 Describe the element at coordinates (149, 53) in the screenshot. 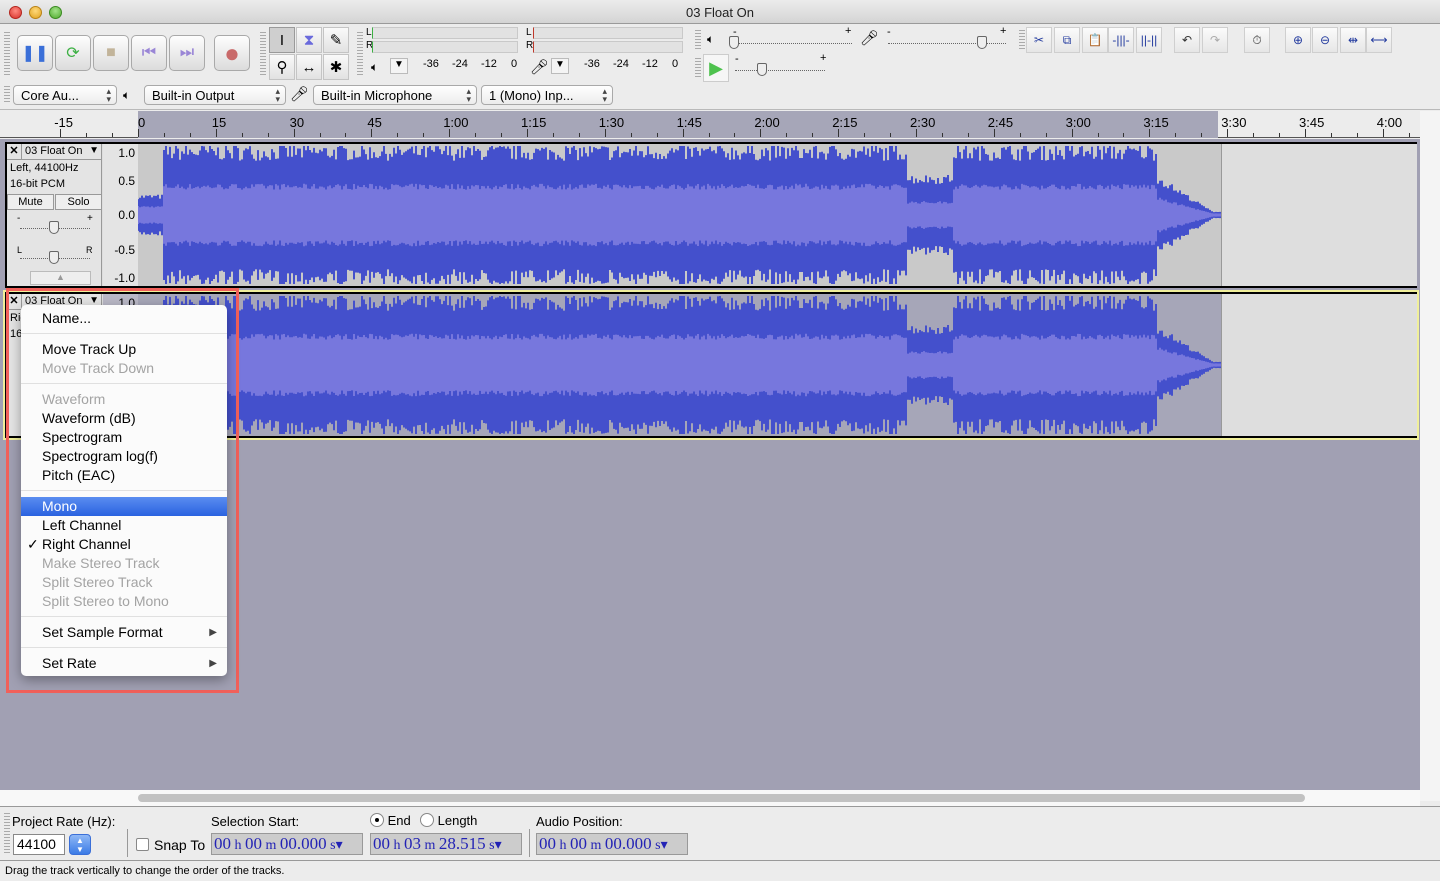

I see `skip-start-button: ⏮` at that location.